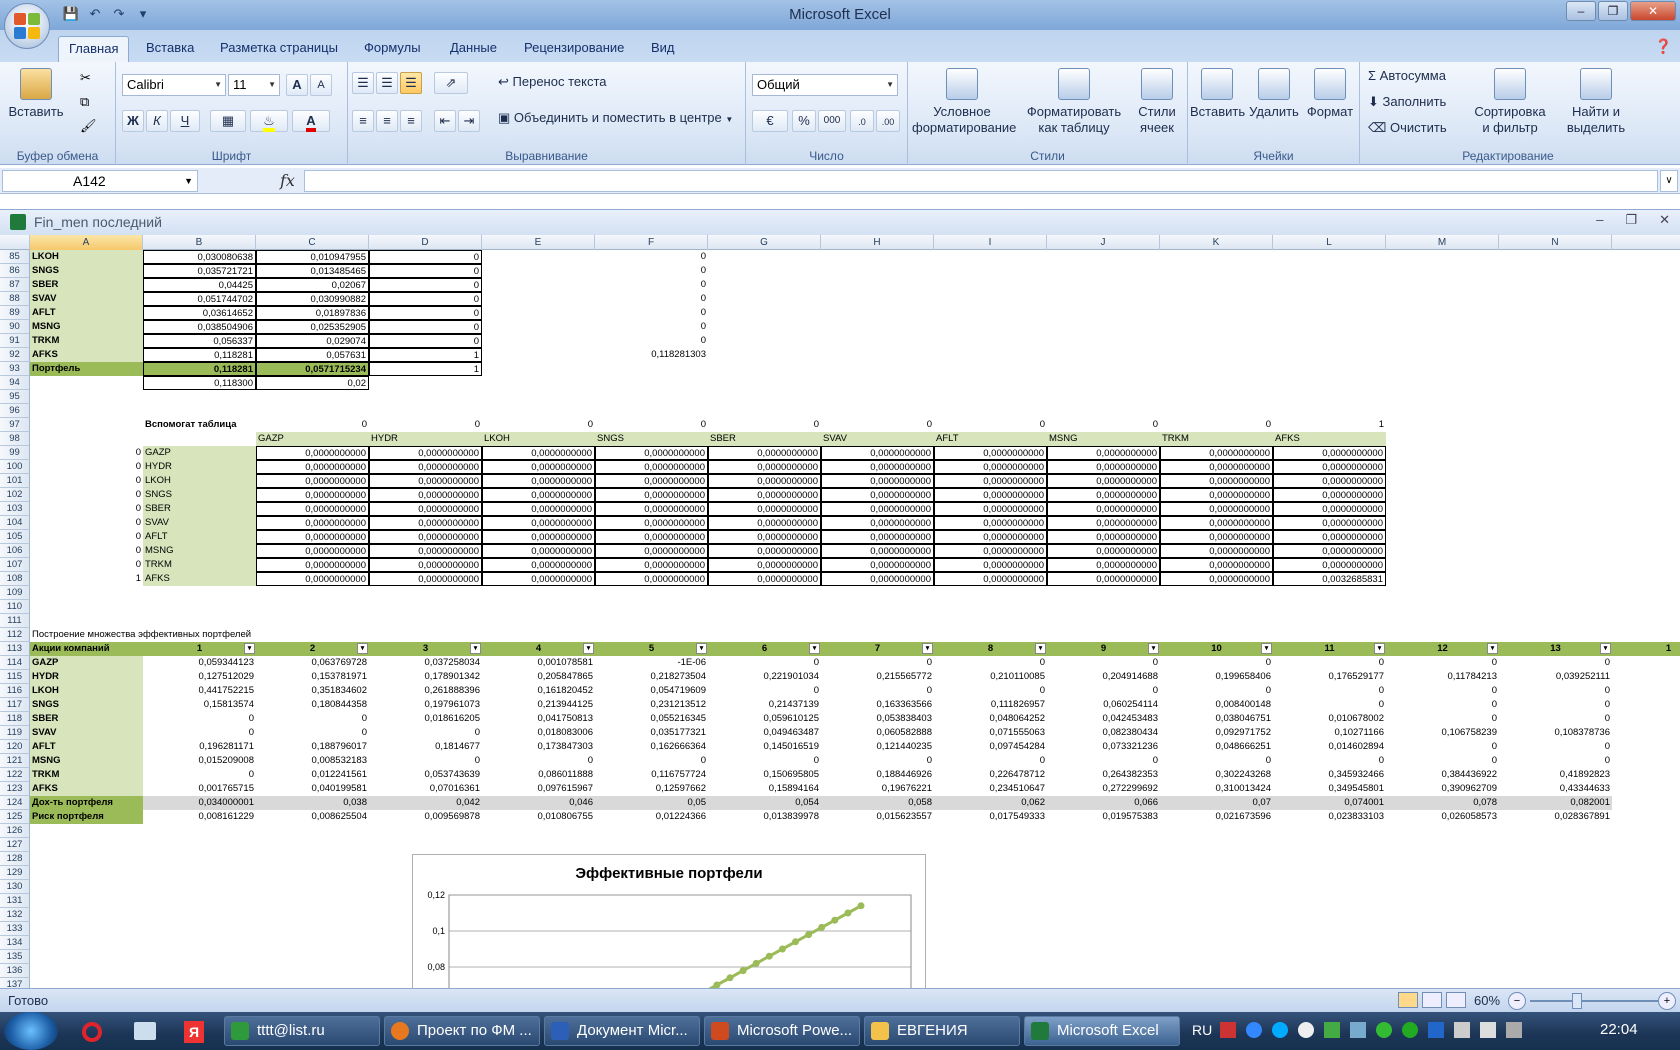 This screenshot has width=1680, height=1050. What do you see at coordinates (804, 121) in the screenshot?
I see `percent-button: %` at bounding box center [804, 121].